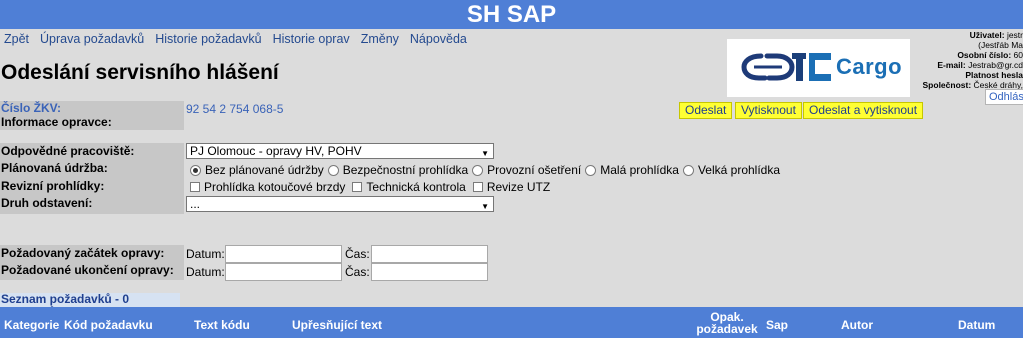 The image size is (1023, 338). I want to click on column-header-sap: Sap, so click(777, 325).